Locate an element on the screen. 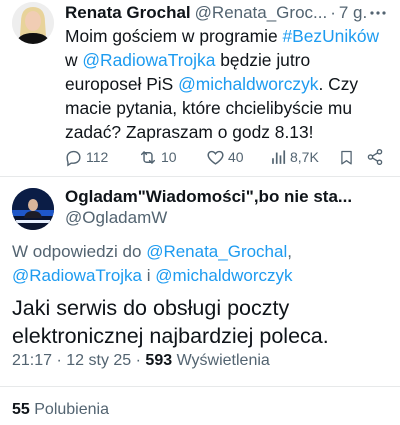 The image size is (400, 425). text-segment: będzie jutro is located at coordinates (263, 60).